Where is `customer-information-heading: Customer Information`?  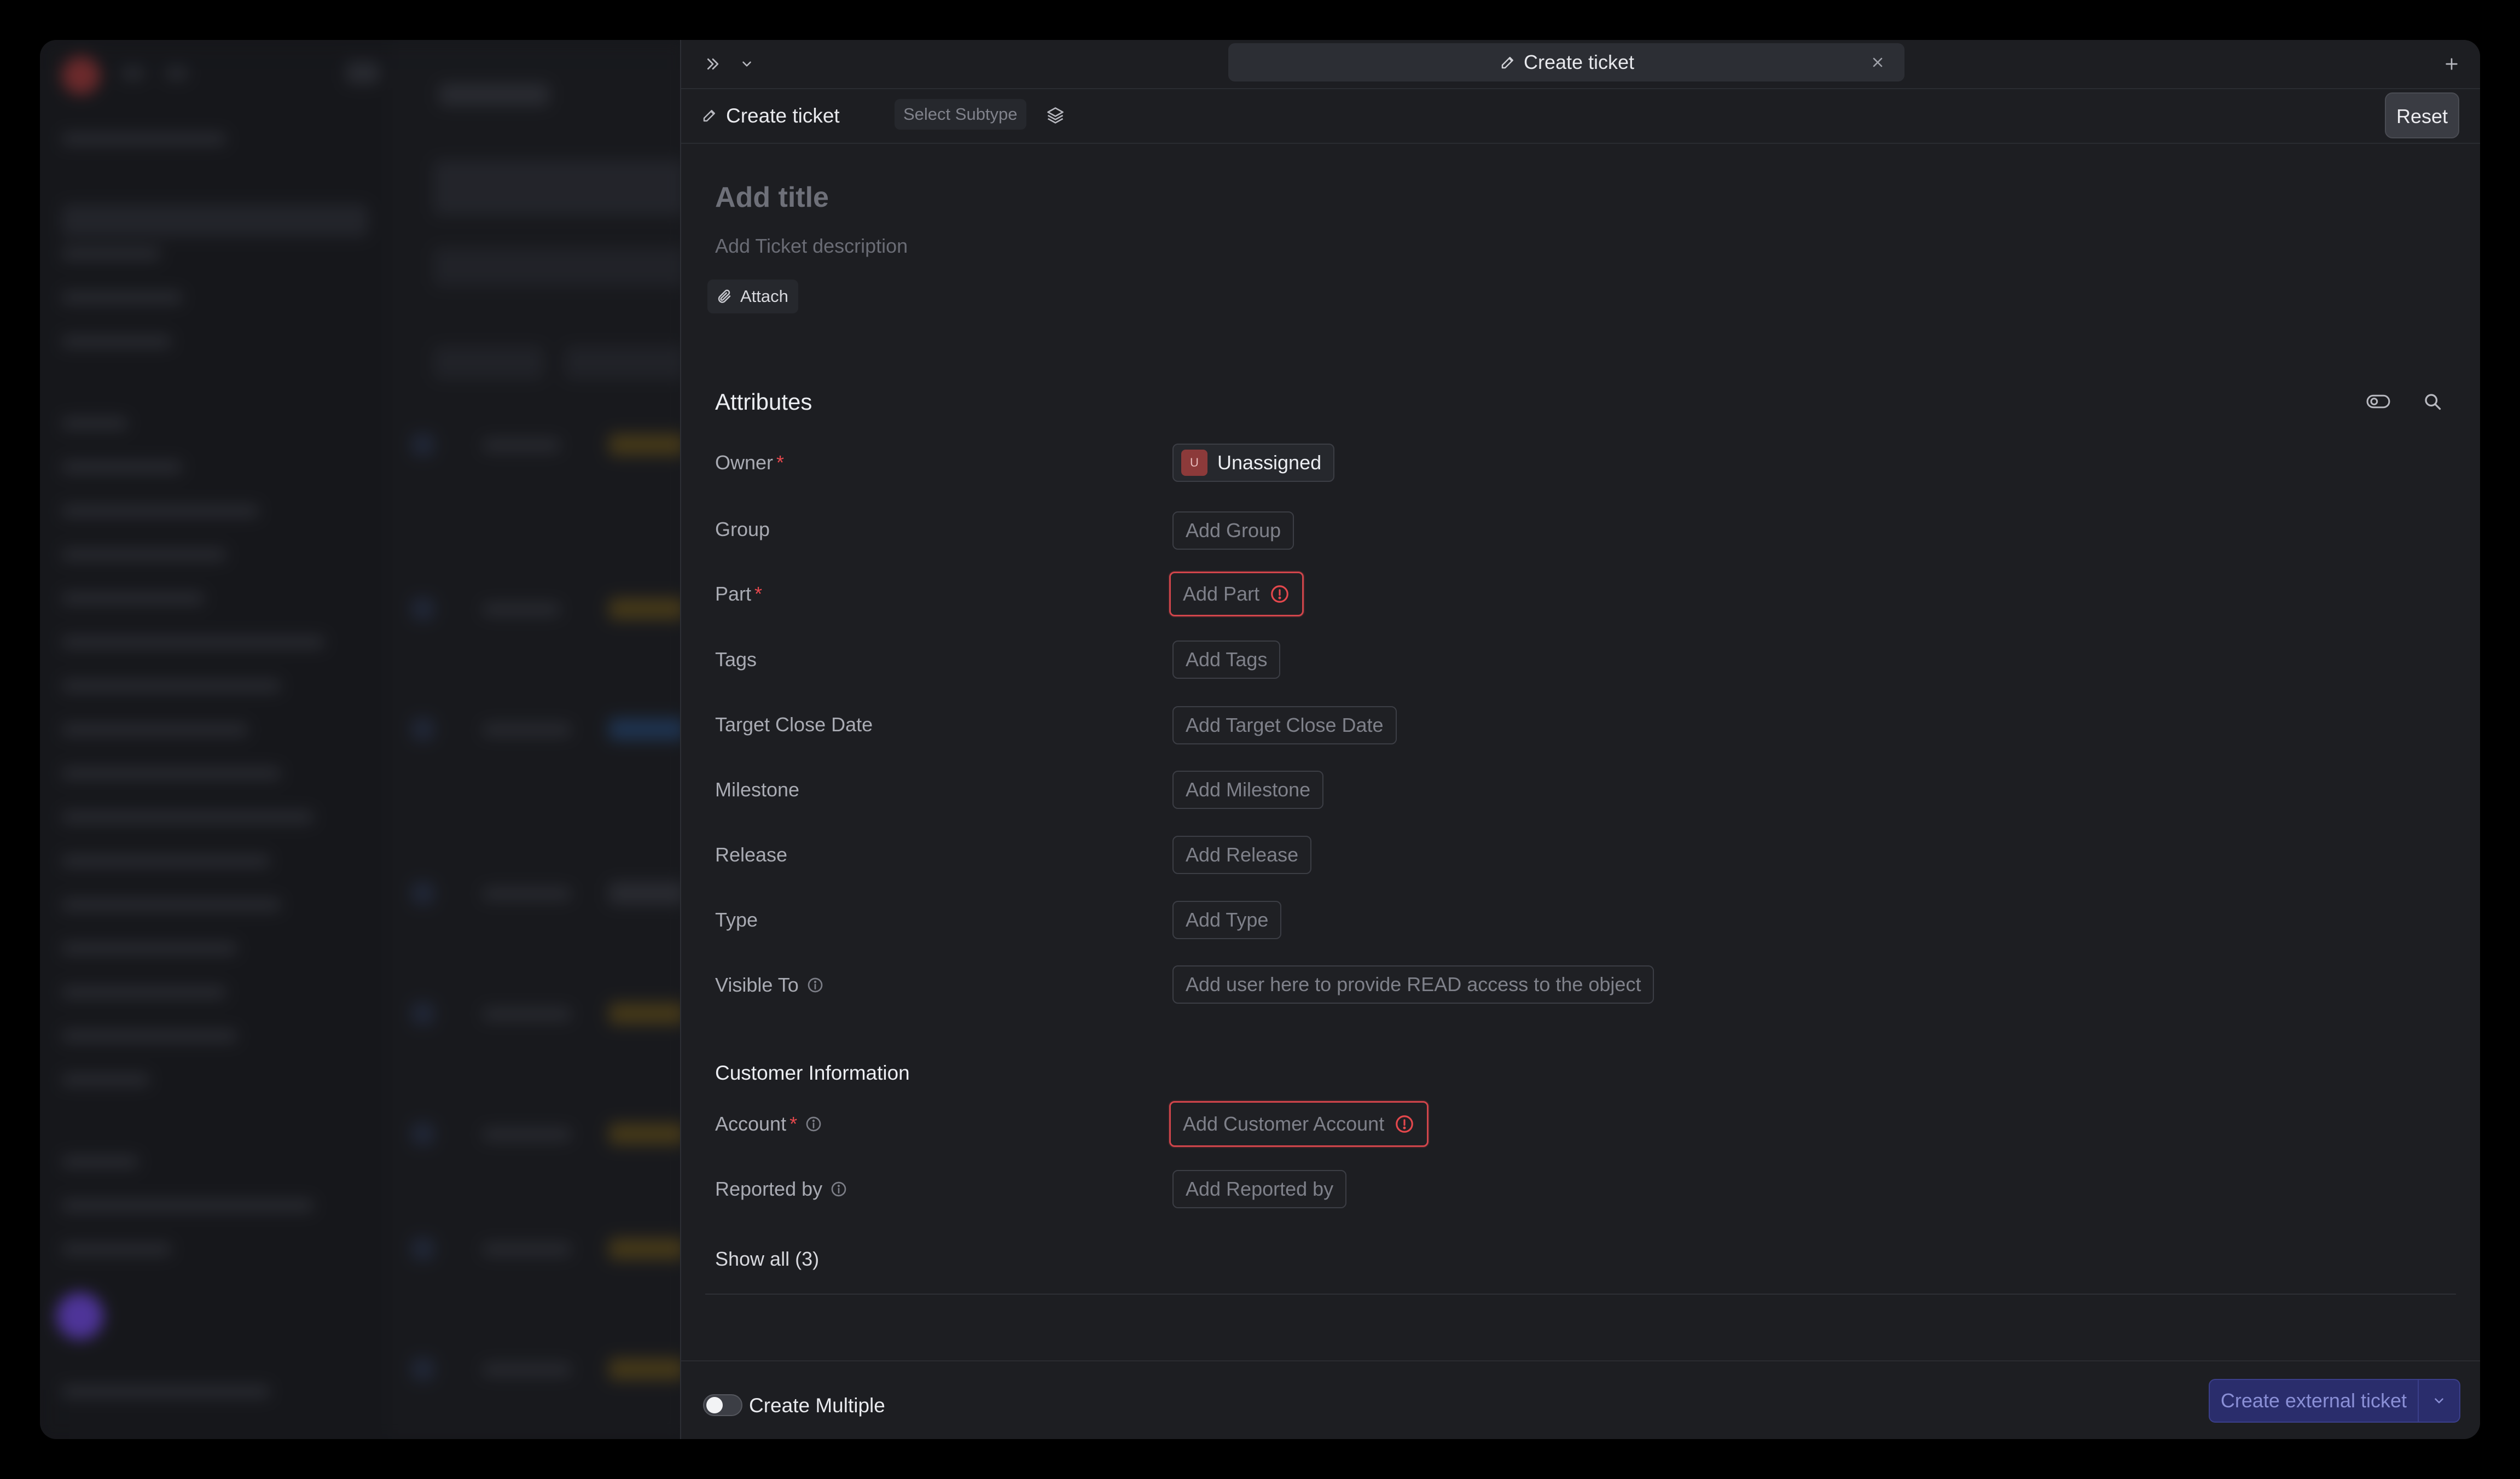
customer-information-heading: Customer Information is located at coordinates (812, 1073).